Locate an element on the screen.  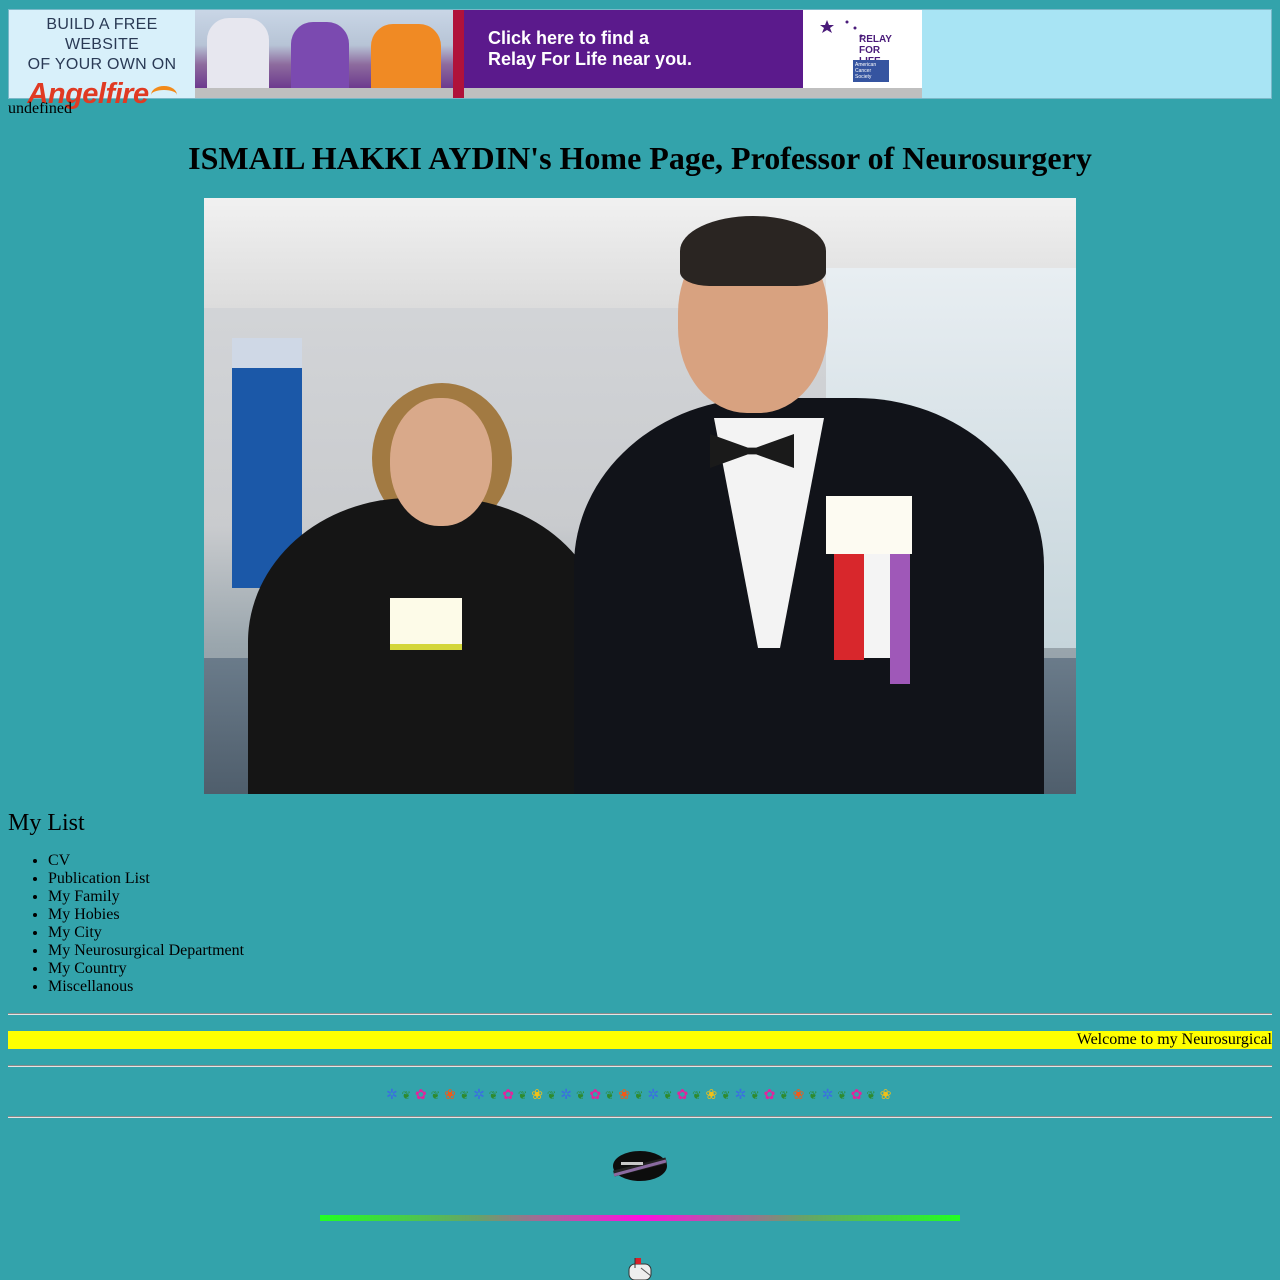
mailbox-icon is located at coordinates (641, 1269).